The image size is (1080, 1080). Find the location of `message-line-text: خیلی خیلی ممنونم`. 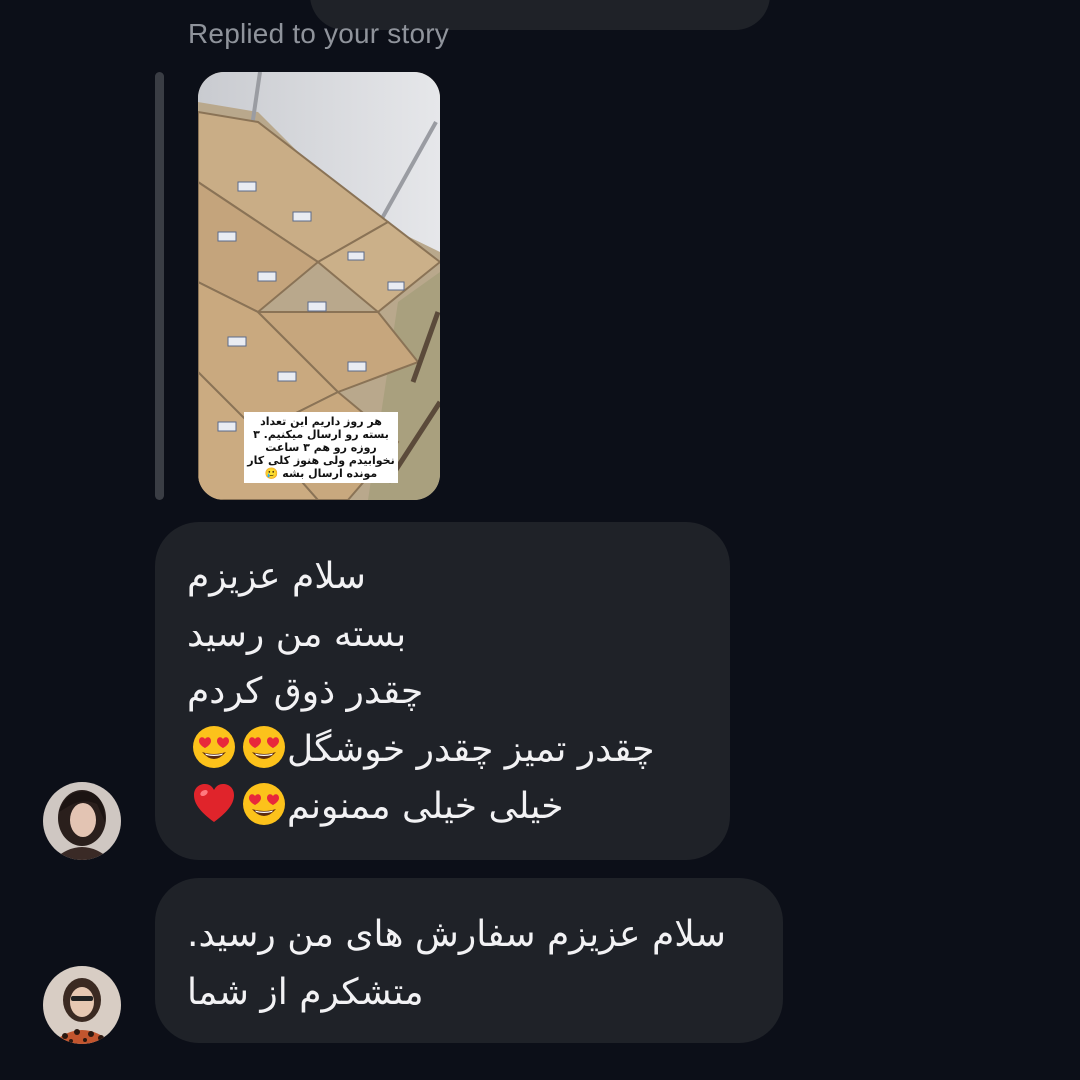

message-line-text: خیلی خیلی ممنونم is located at coordinates (425, 806).